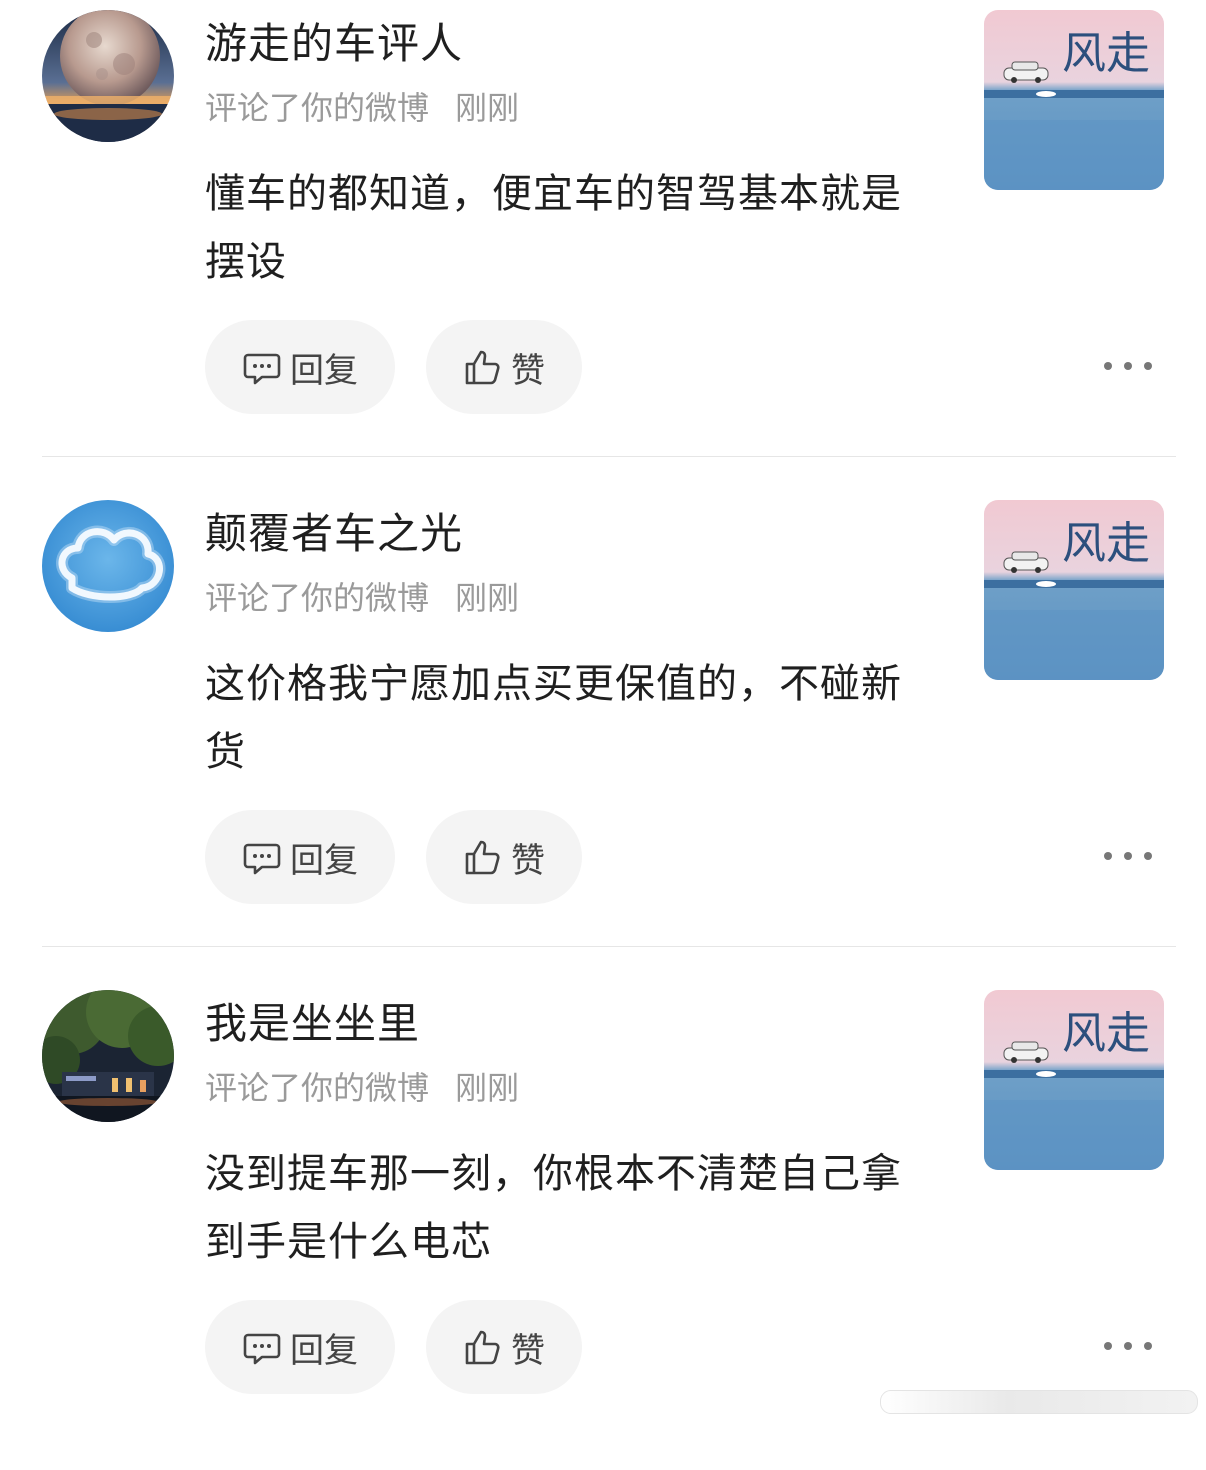 This screenshot has height=1470, width=1206. I want to click on comment-text: 没到提车那一刻，你根本不清楚自己拿到手是什么电芯, so click(570, 1208).